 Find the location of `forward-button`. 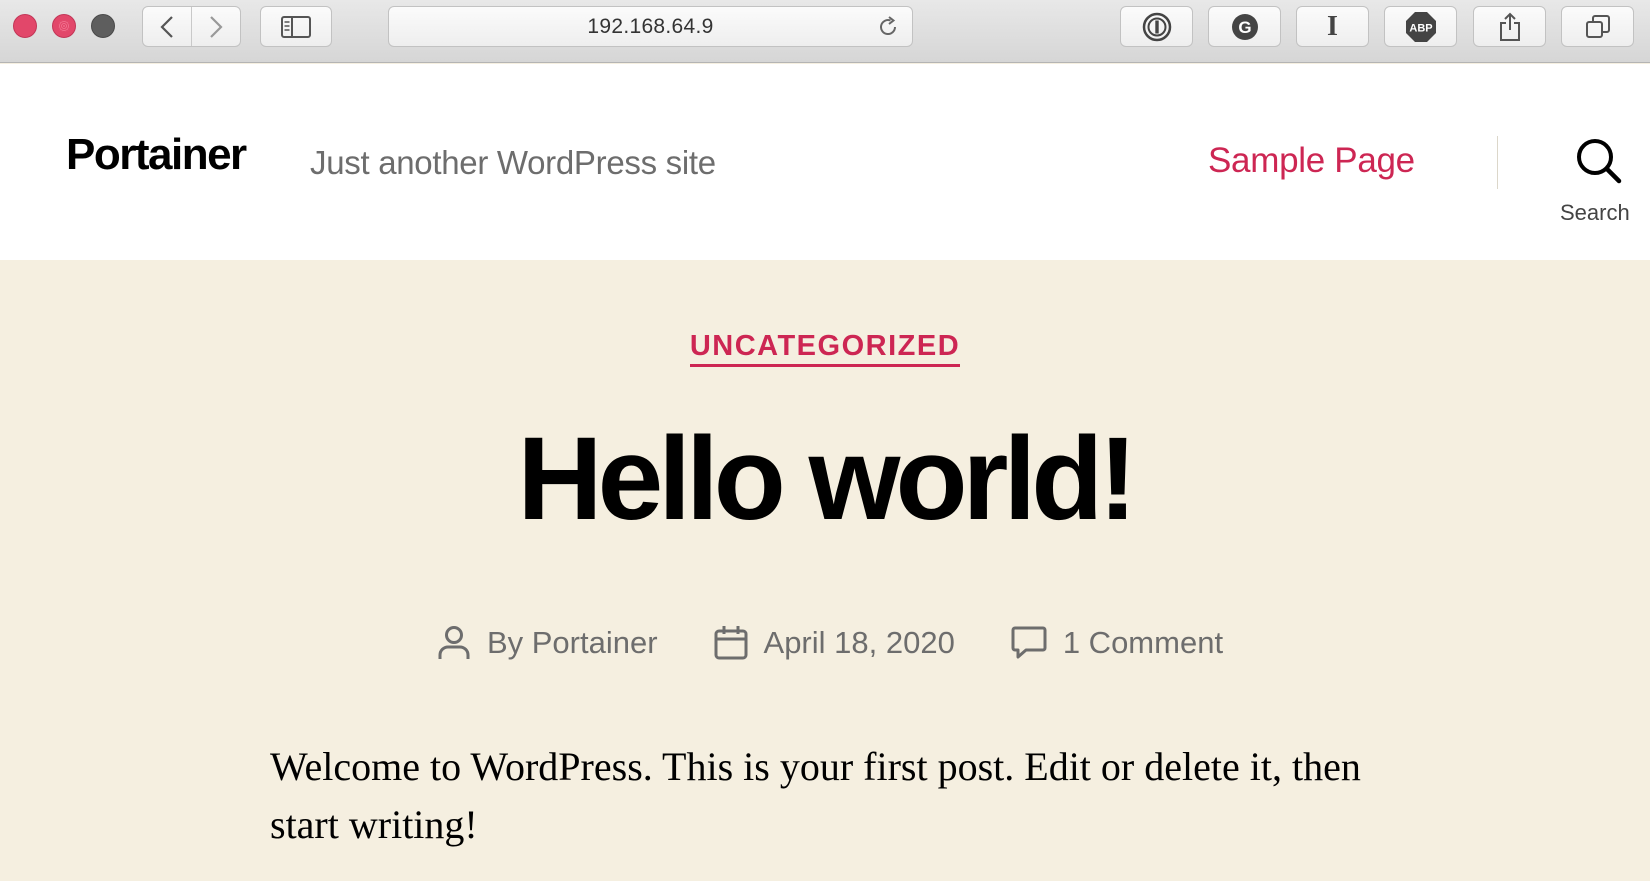

forward-button is located at coordinates (216, 26).